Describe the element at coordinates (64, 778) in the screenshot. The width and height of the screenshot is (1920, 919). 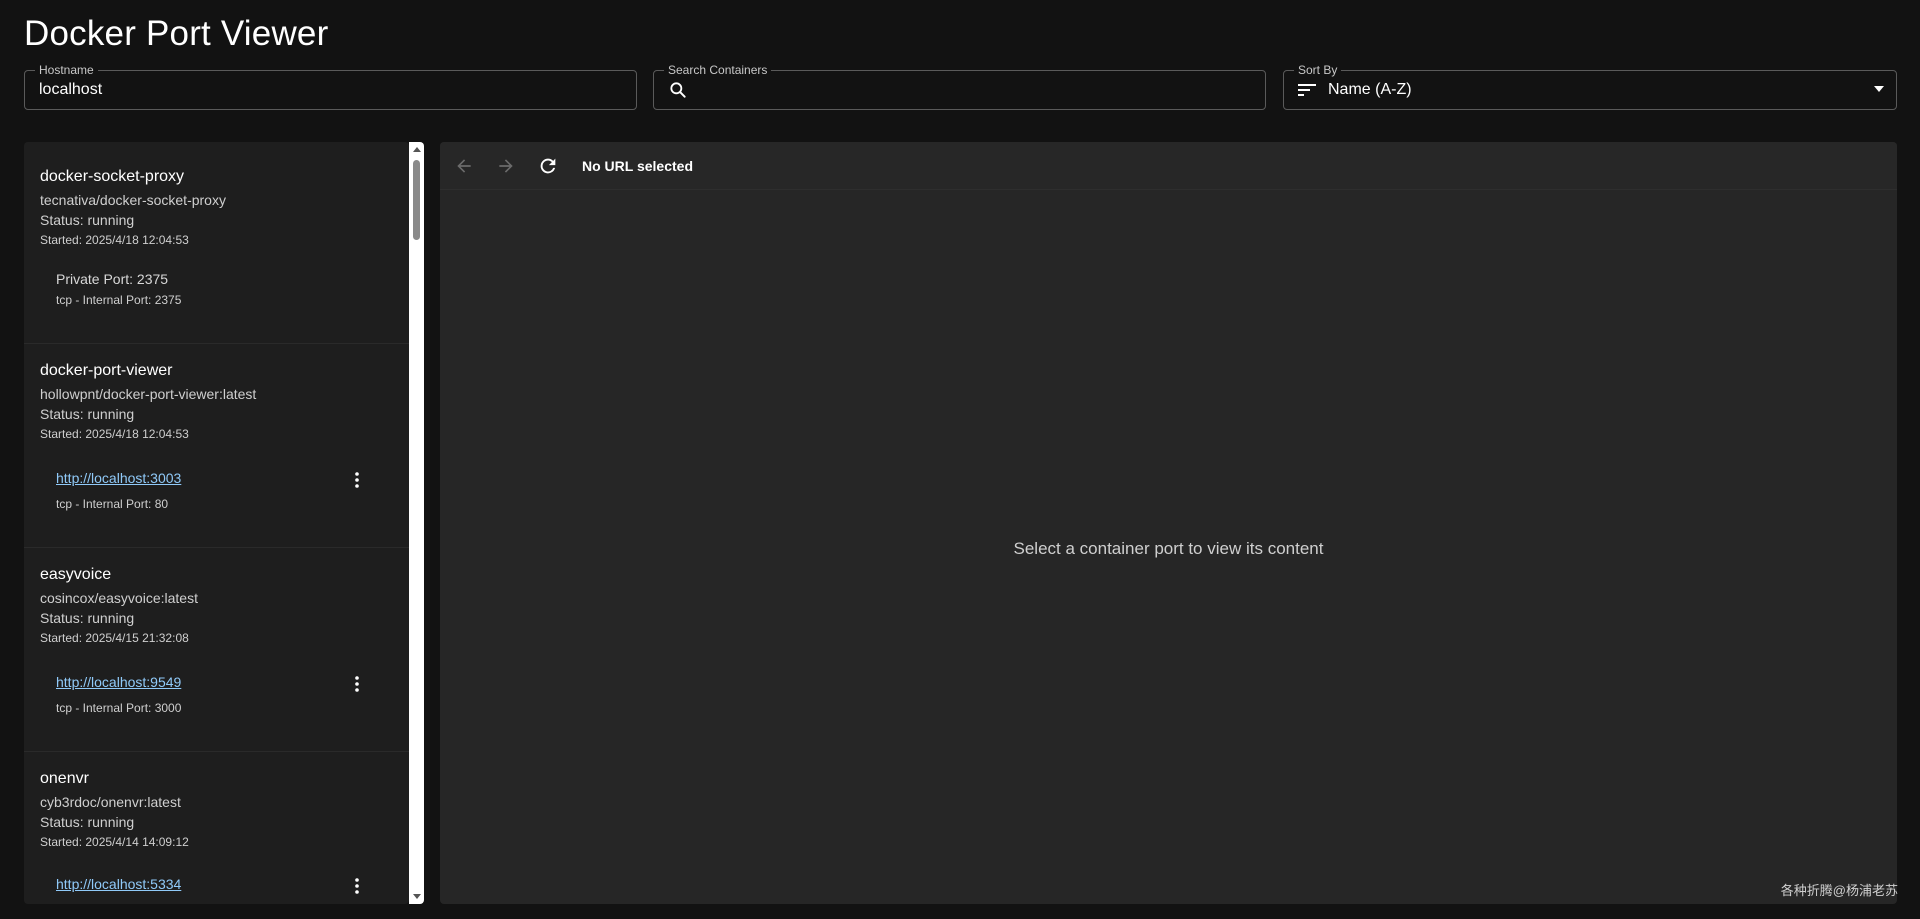
I see `container-name: onenvr` at that location.